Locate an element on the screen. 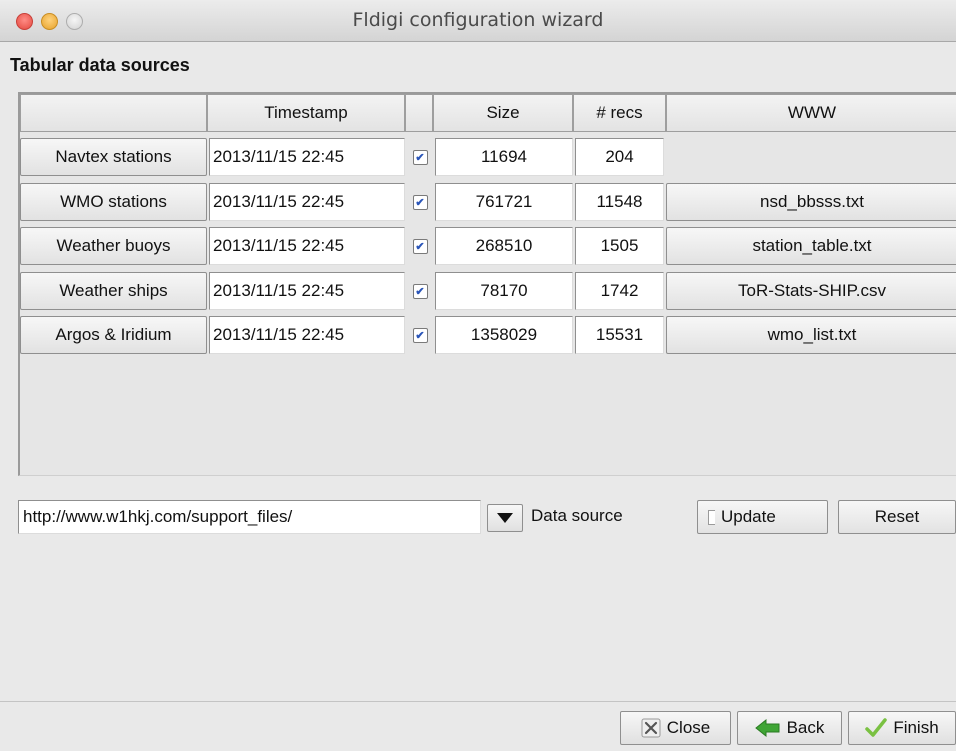  update-indicator-icon is located at coordinates (711, 517).